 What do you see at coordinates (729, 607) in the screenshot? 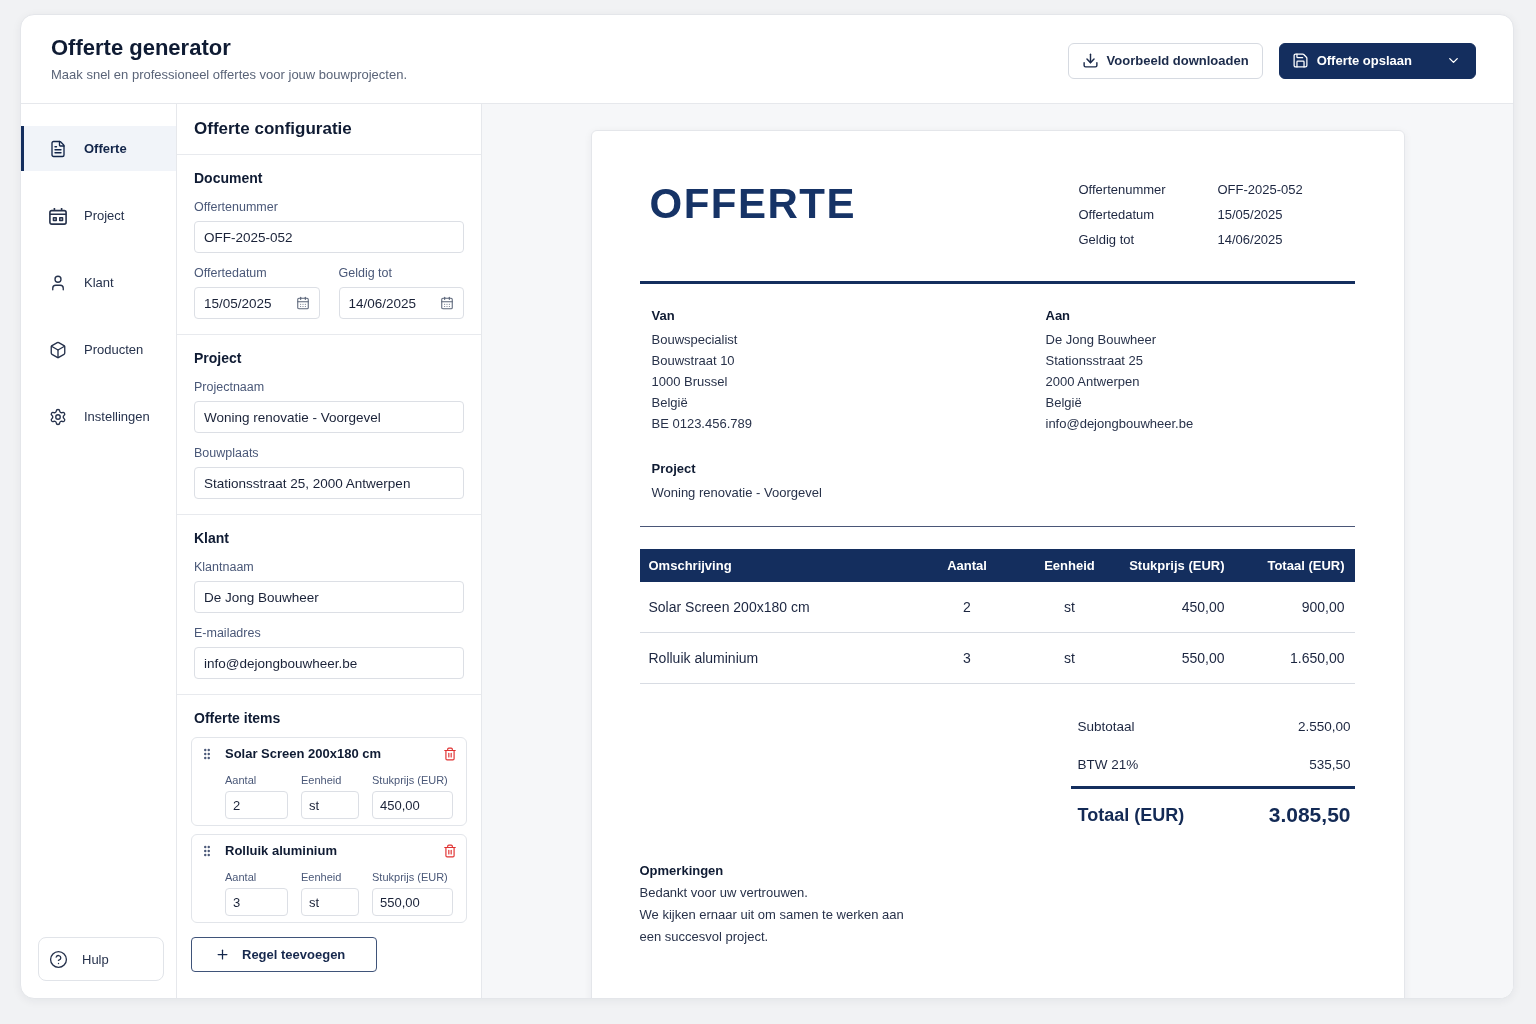
I see `table-cell-text: Solar Screen 200x180 cm` at bounding box center [729, 607].